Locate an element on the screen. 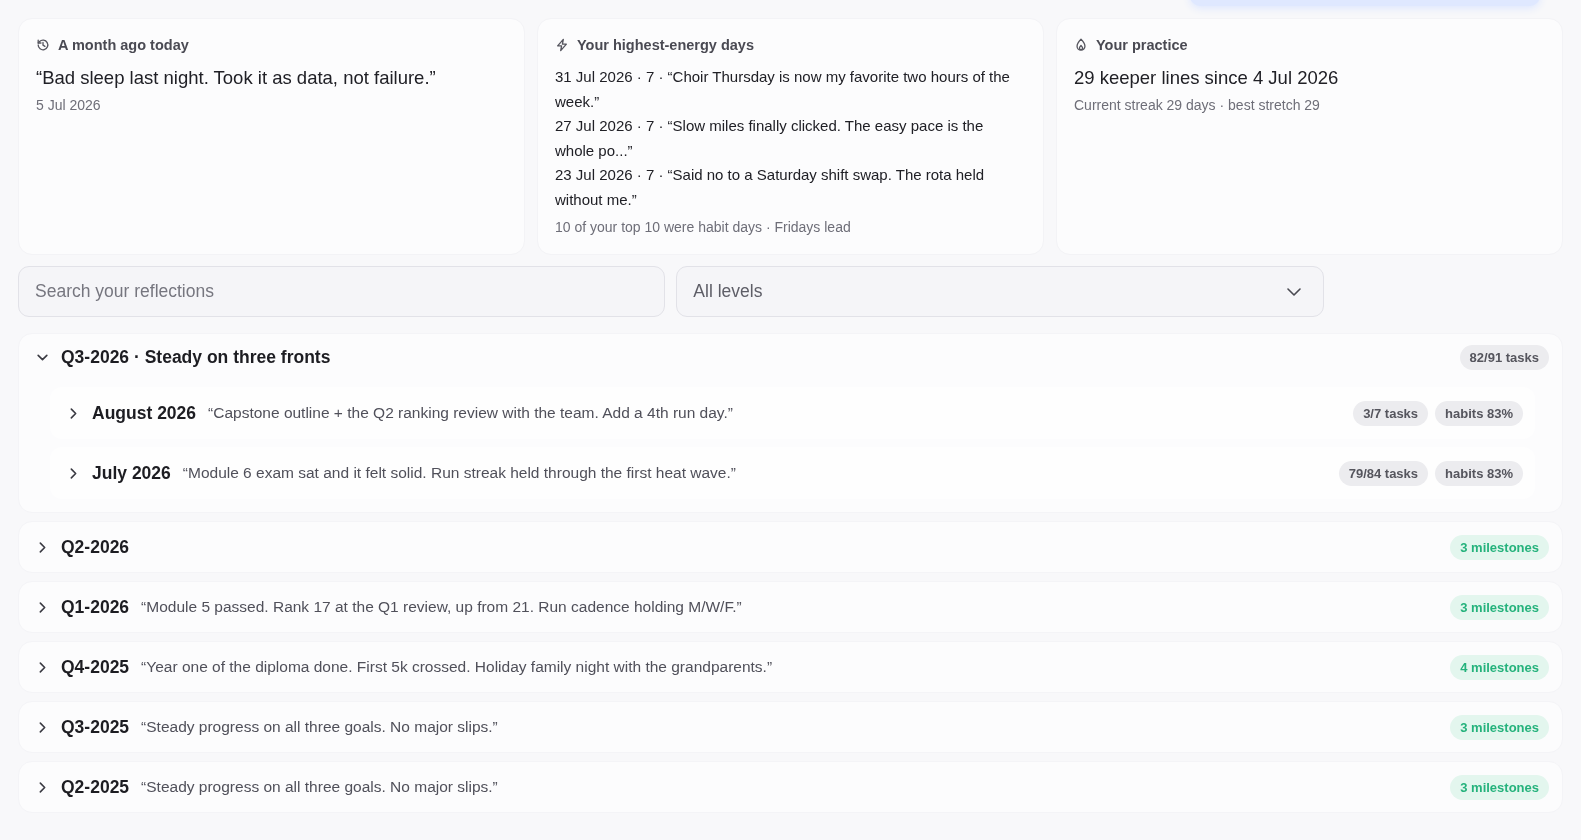  headline-text: “Bad sleep last night. Took it as data, not failure.” is located at coordinates (236, 78).